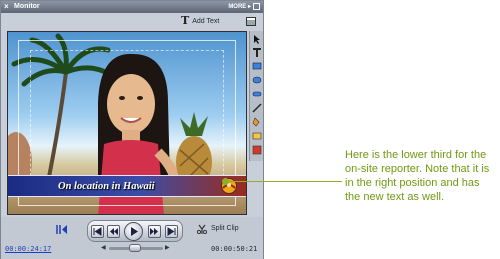 The height and width of the screenshot is (259, 500). I want to click on go-to-start-icon, so click(97, 231).